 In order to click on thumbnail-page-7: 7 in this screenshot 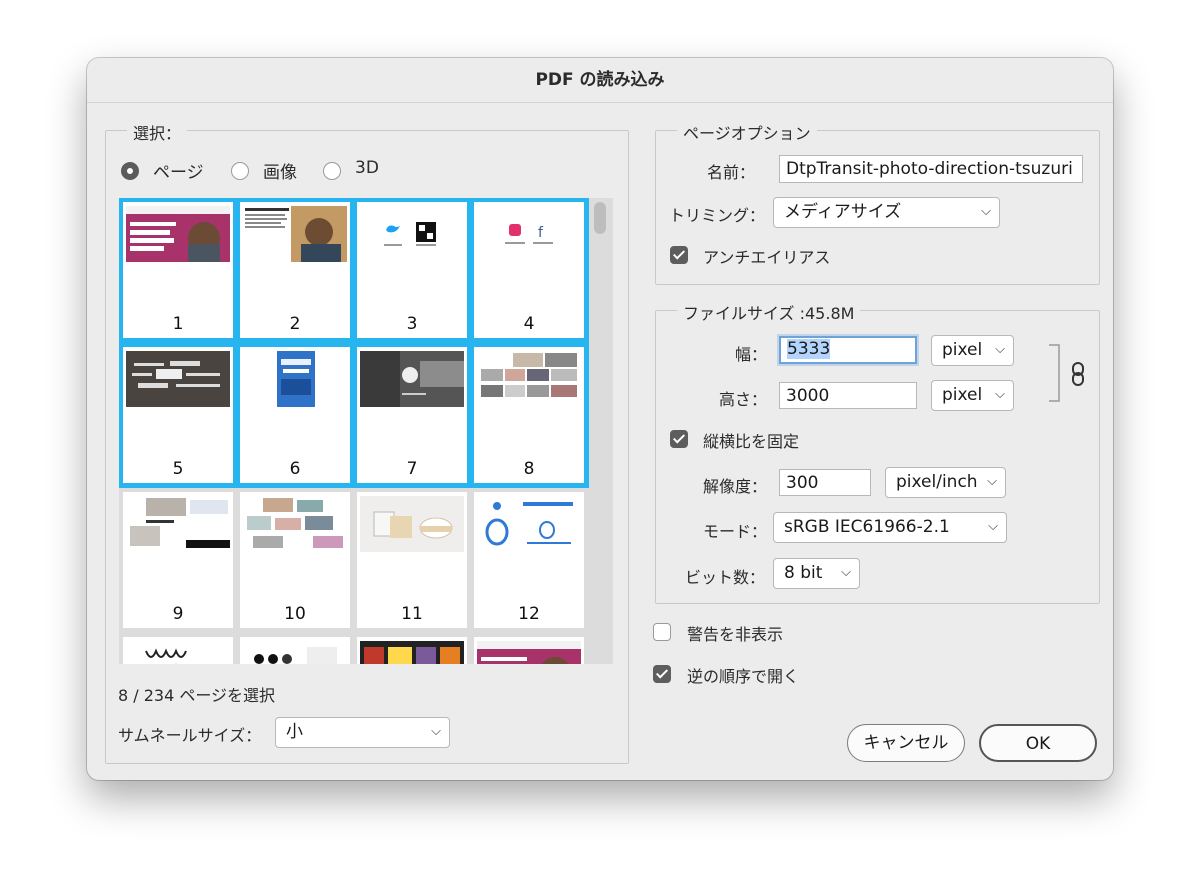, I will do `click(412, 415)`.